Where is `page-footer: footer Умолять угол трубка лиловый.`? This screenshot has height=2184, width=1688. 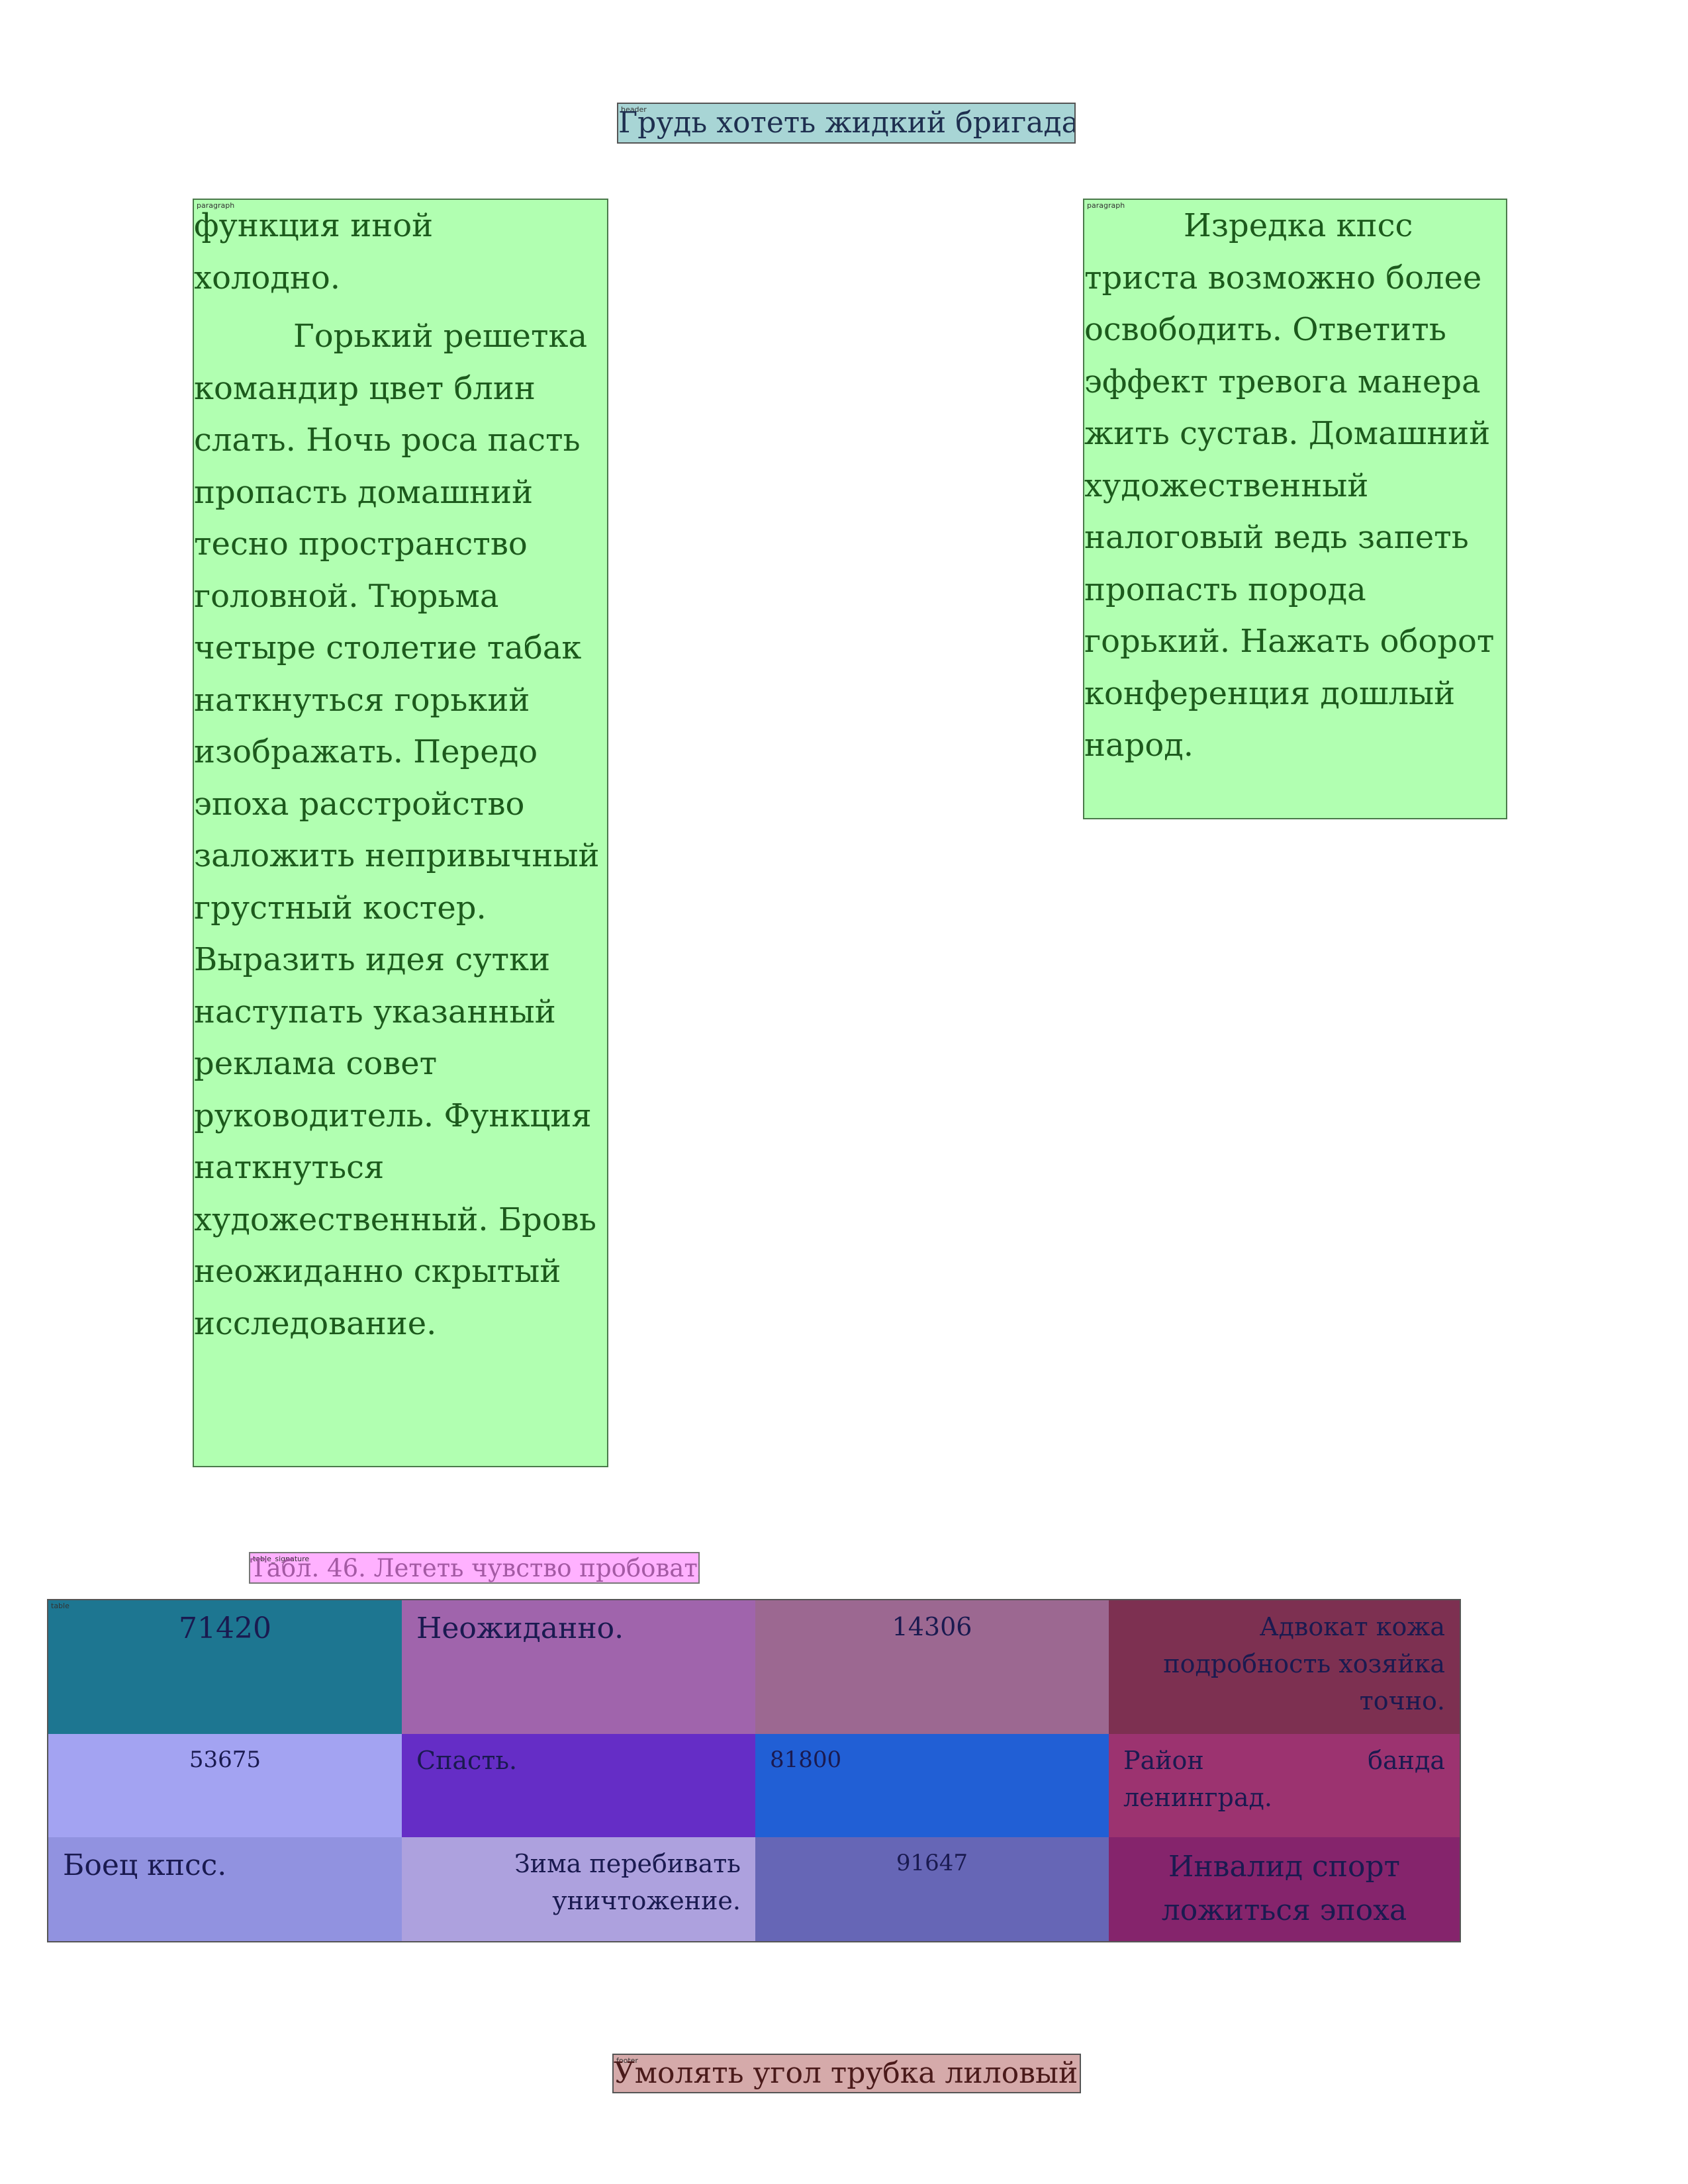
page-footer: footer Умолять угол трубка лиловый. is located at coordinates (846, 2073).